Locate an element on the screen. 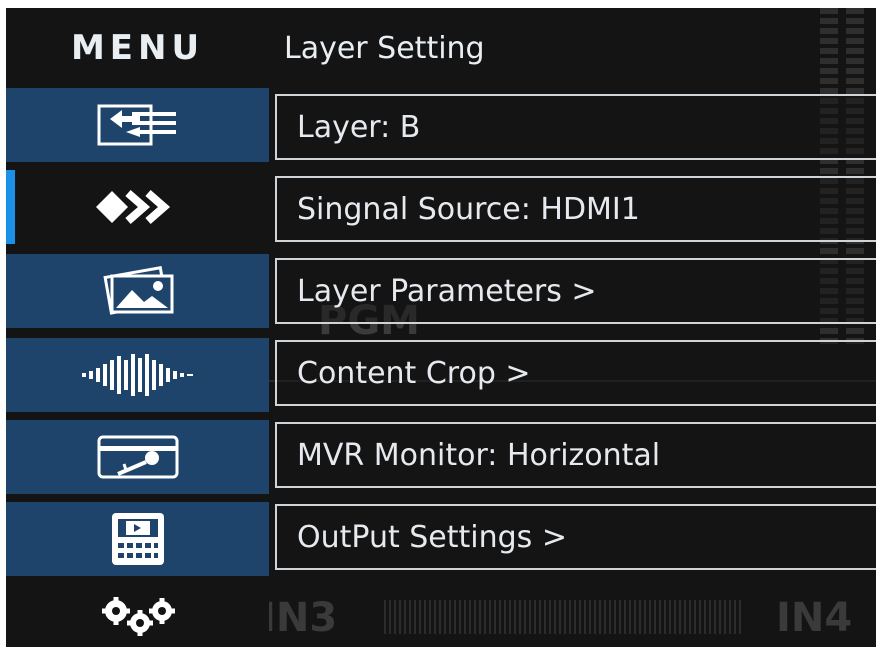  sidebar-item-input is located at coordinates (137, 125).